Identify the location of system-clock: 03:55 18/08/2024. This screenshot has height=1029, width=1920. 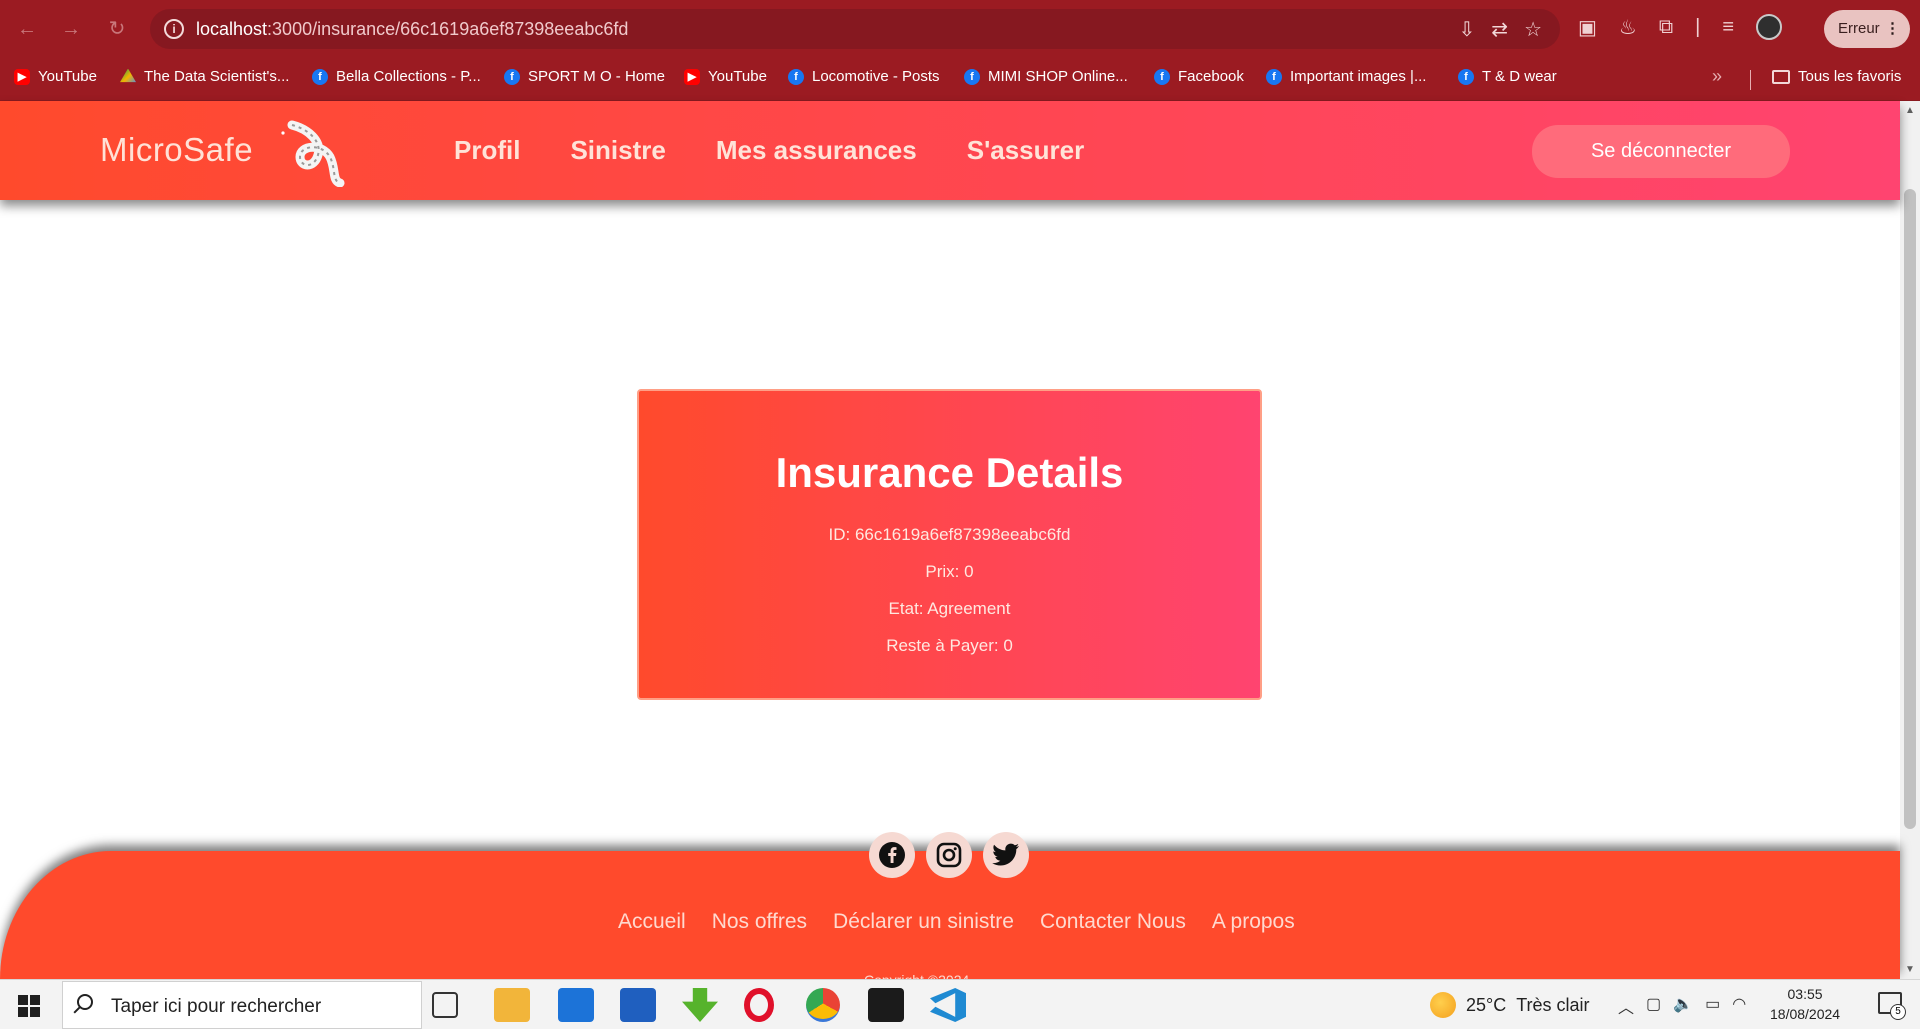
(1805, 1004).